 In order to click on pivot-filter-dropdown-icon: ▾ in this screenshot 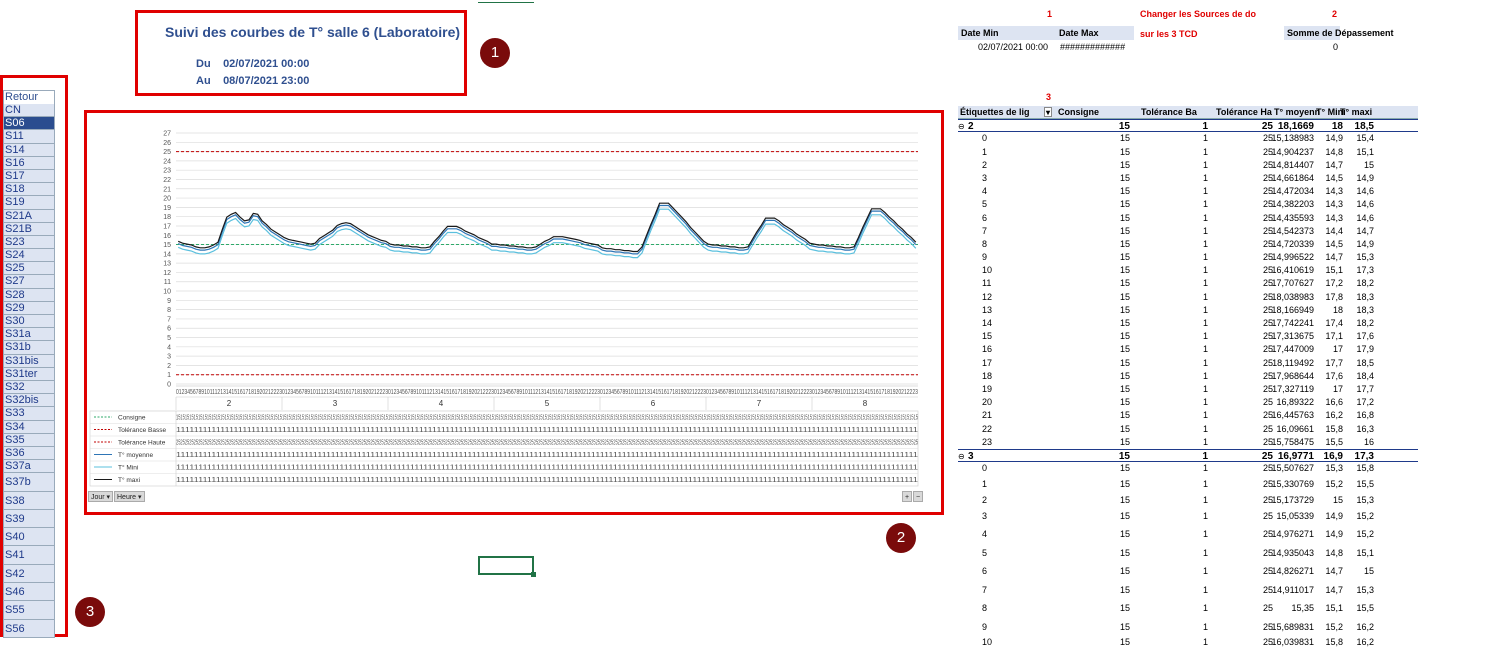, I will do `click(1048, 112)`.